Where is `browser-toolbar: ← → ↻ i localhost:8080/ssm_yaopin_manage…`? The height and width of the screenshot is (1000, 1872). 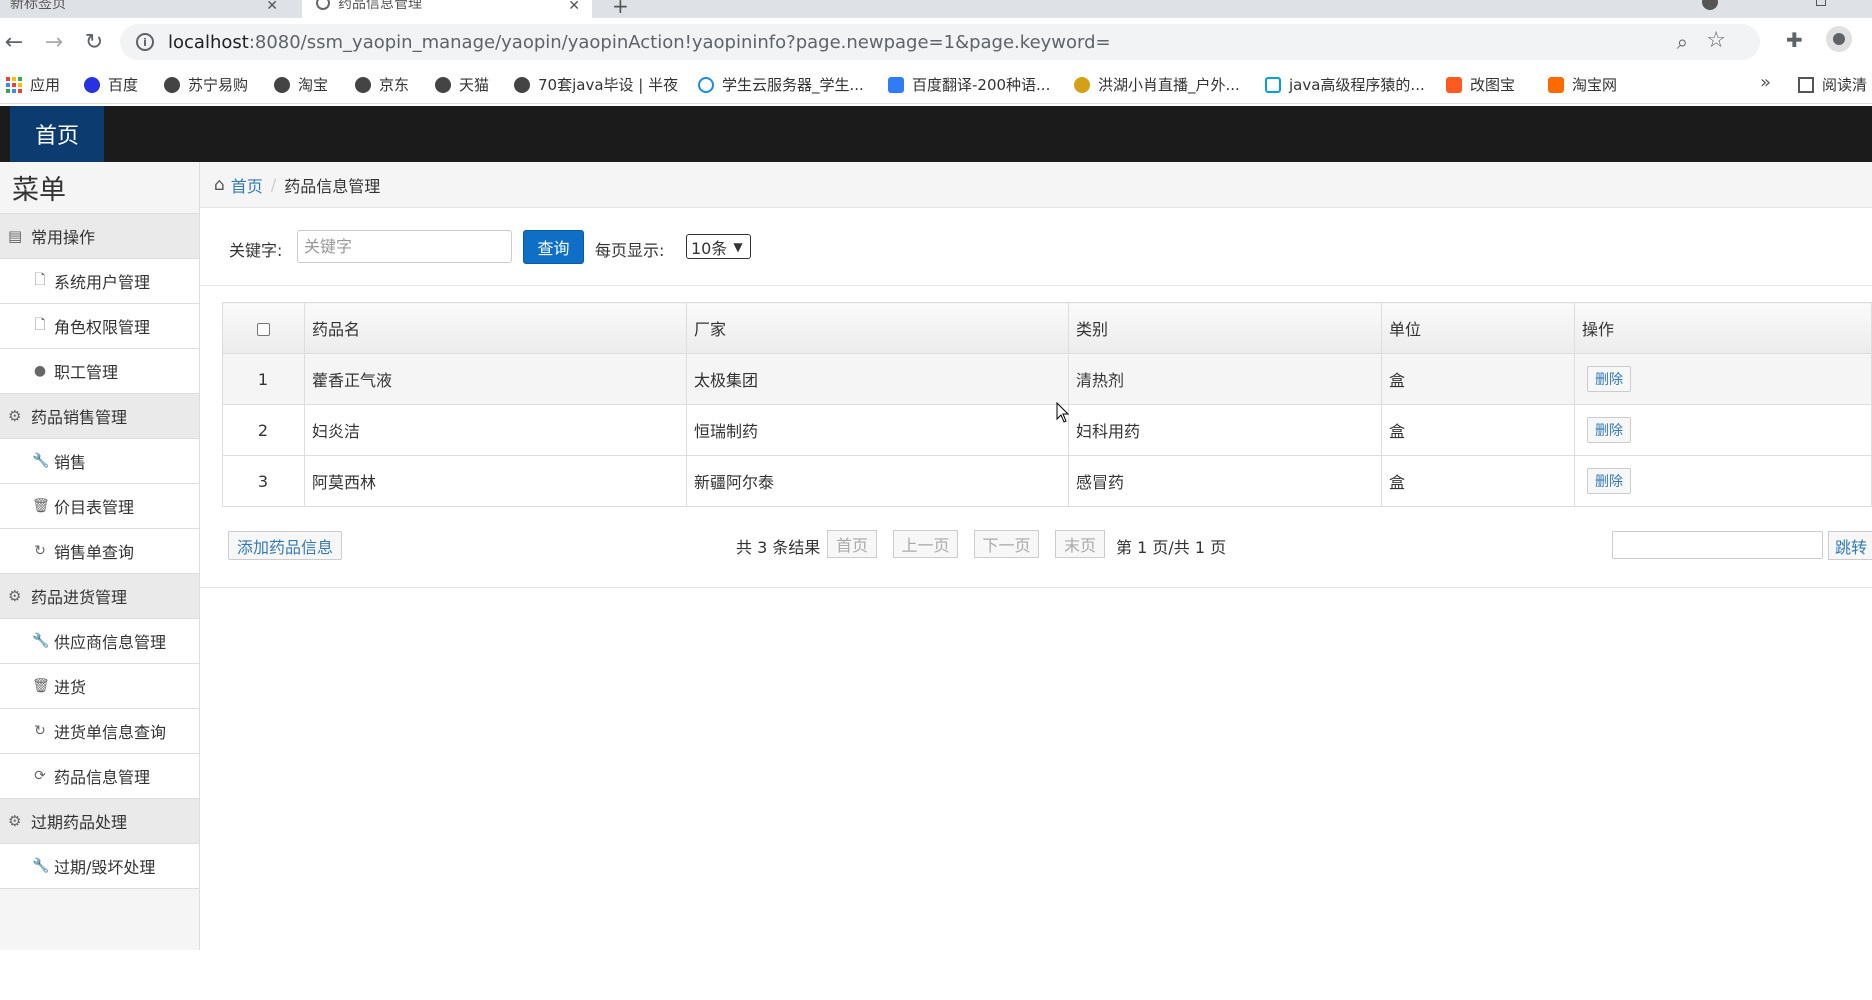 browser-toolbar: ← → ↻ i localhost:8080/ssm_yaopin_manage… is located at coordinates (936, 42).